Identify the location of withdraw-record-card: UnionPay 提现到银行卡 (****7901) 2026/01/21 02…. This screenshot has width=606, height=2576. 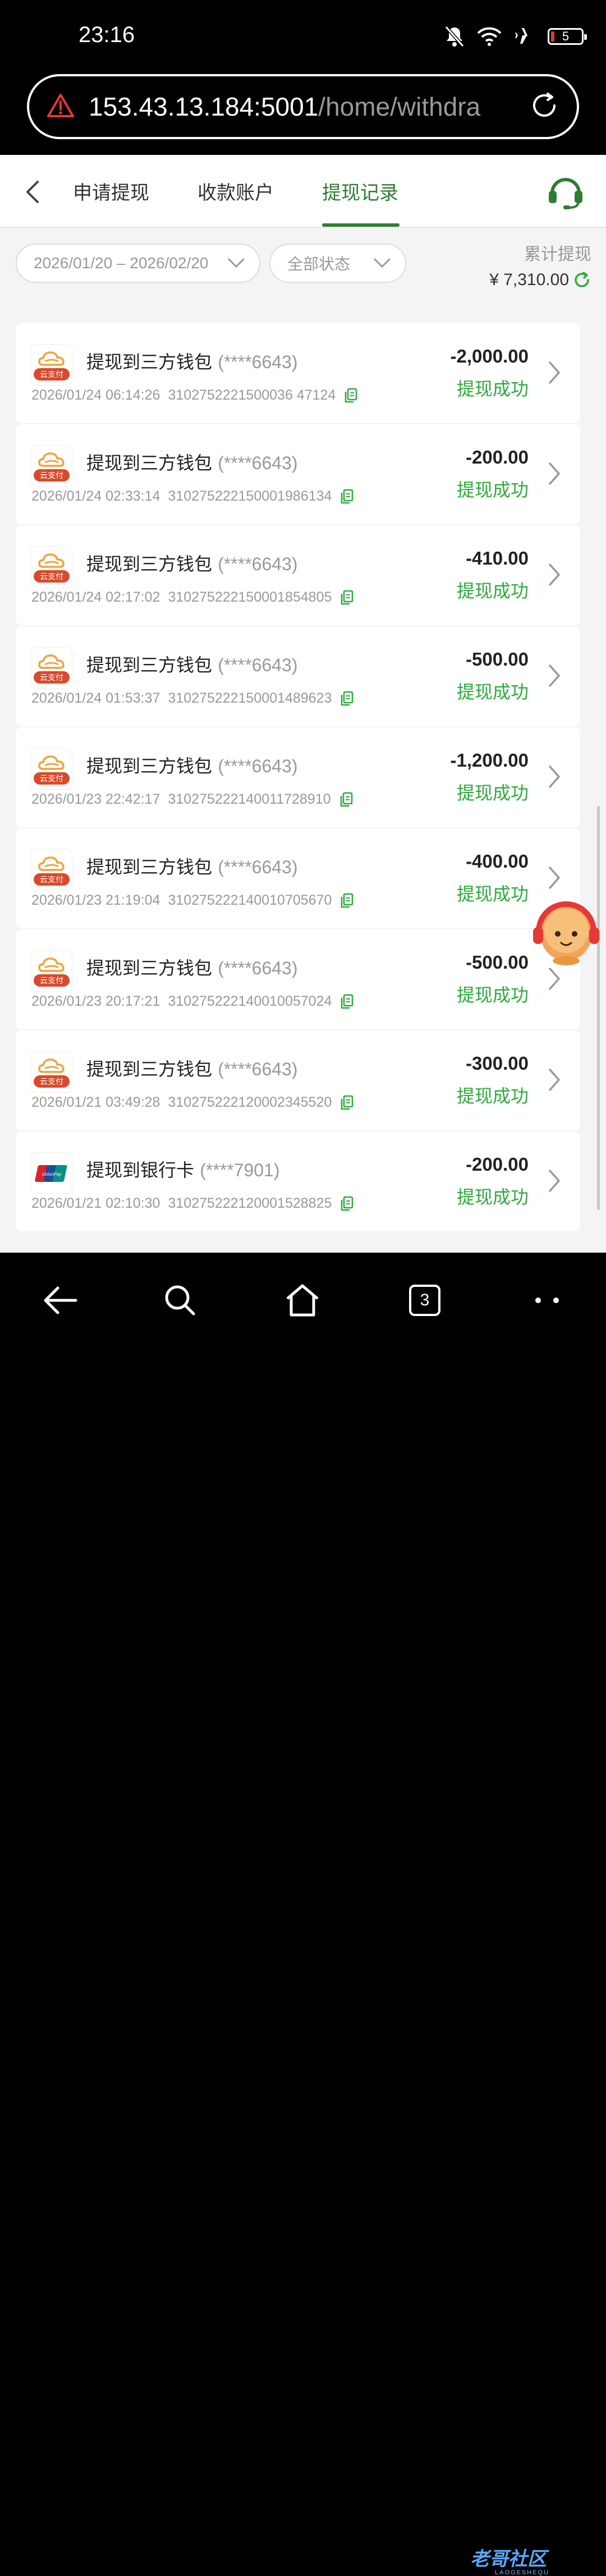
(298, 1181).